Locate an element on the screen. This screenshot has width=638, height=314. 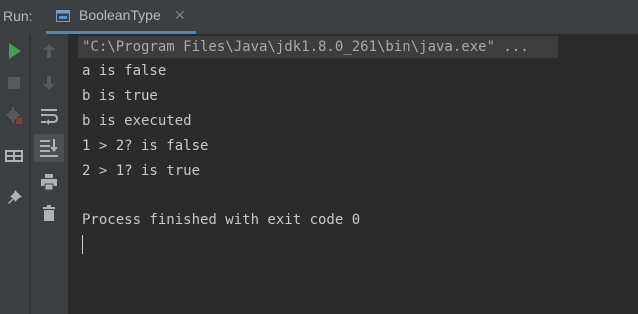
run-icon is located at coordinates (14, 51).